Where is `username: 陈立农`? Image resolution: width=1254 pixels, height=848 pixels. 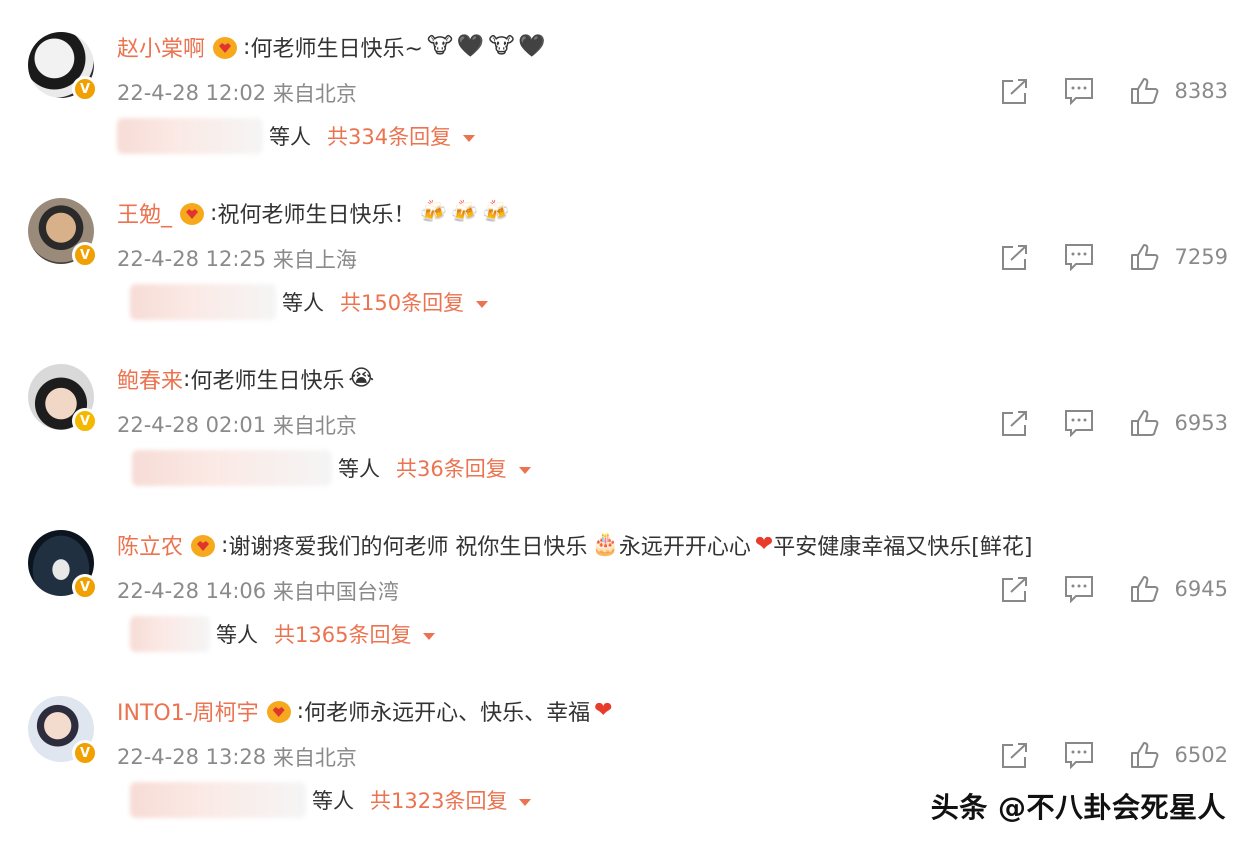
username: 陈立农 is located at coordinates (150, 545).